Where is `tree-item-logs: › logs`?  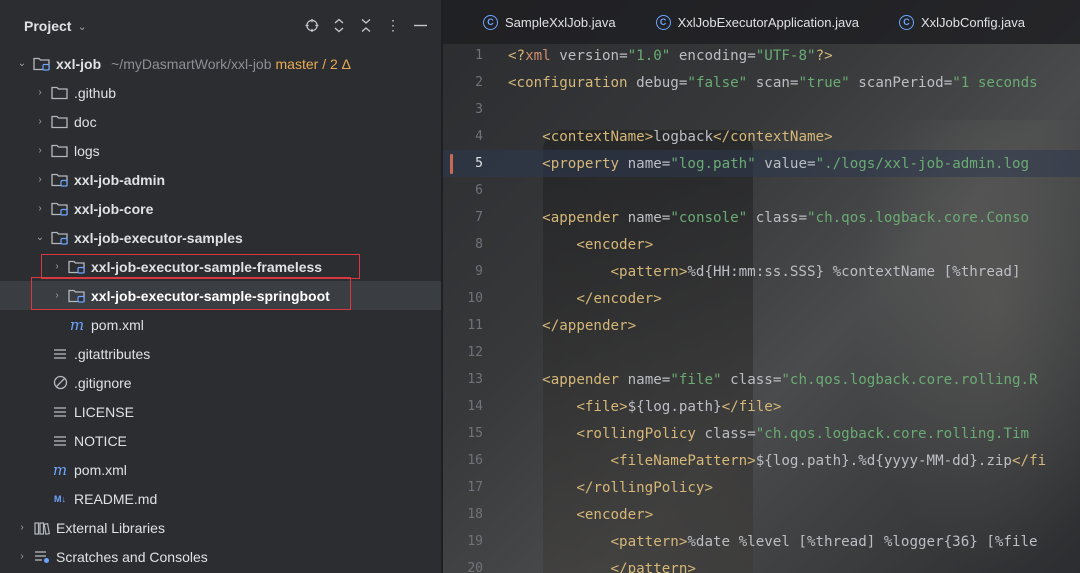 tree-item-logs: › logs is located at coordinates (220, 150).